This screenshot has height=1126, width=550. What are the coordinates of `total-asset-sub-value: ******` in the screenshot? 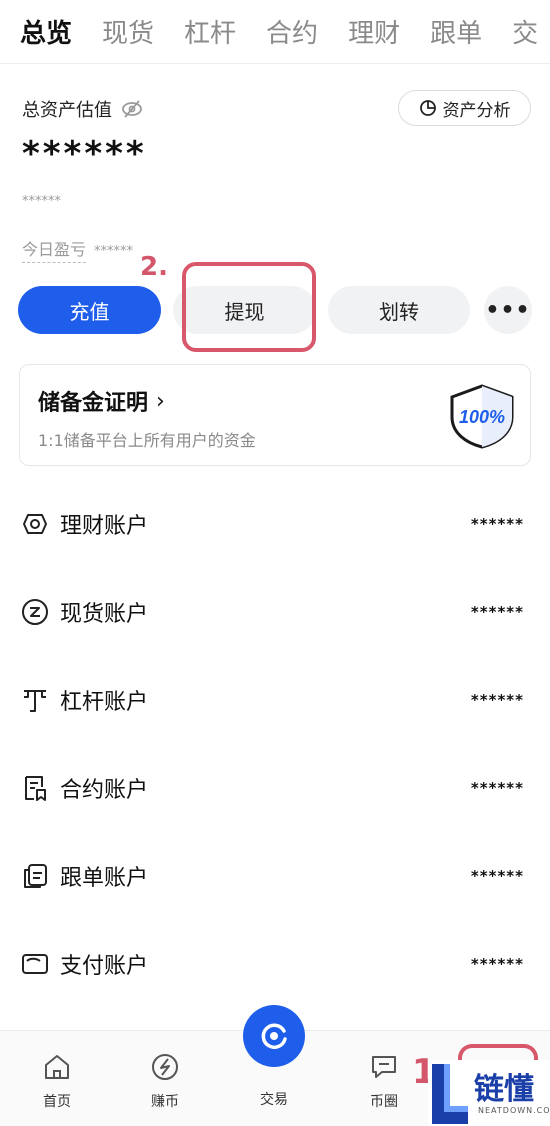 It's located at (41, 201).